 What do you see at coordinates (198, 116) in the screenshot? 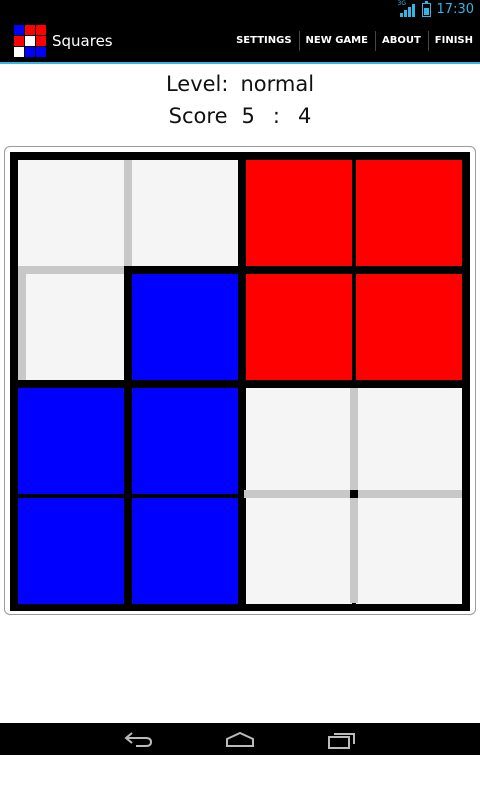
I see `score-label: Score` at bounding box center [198, 116].